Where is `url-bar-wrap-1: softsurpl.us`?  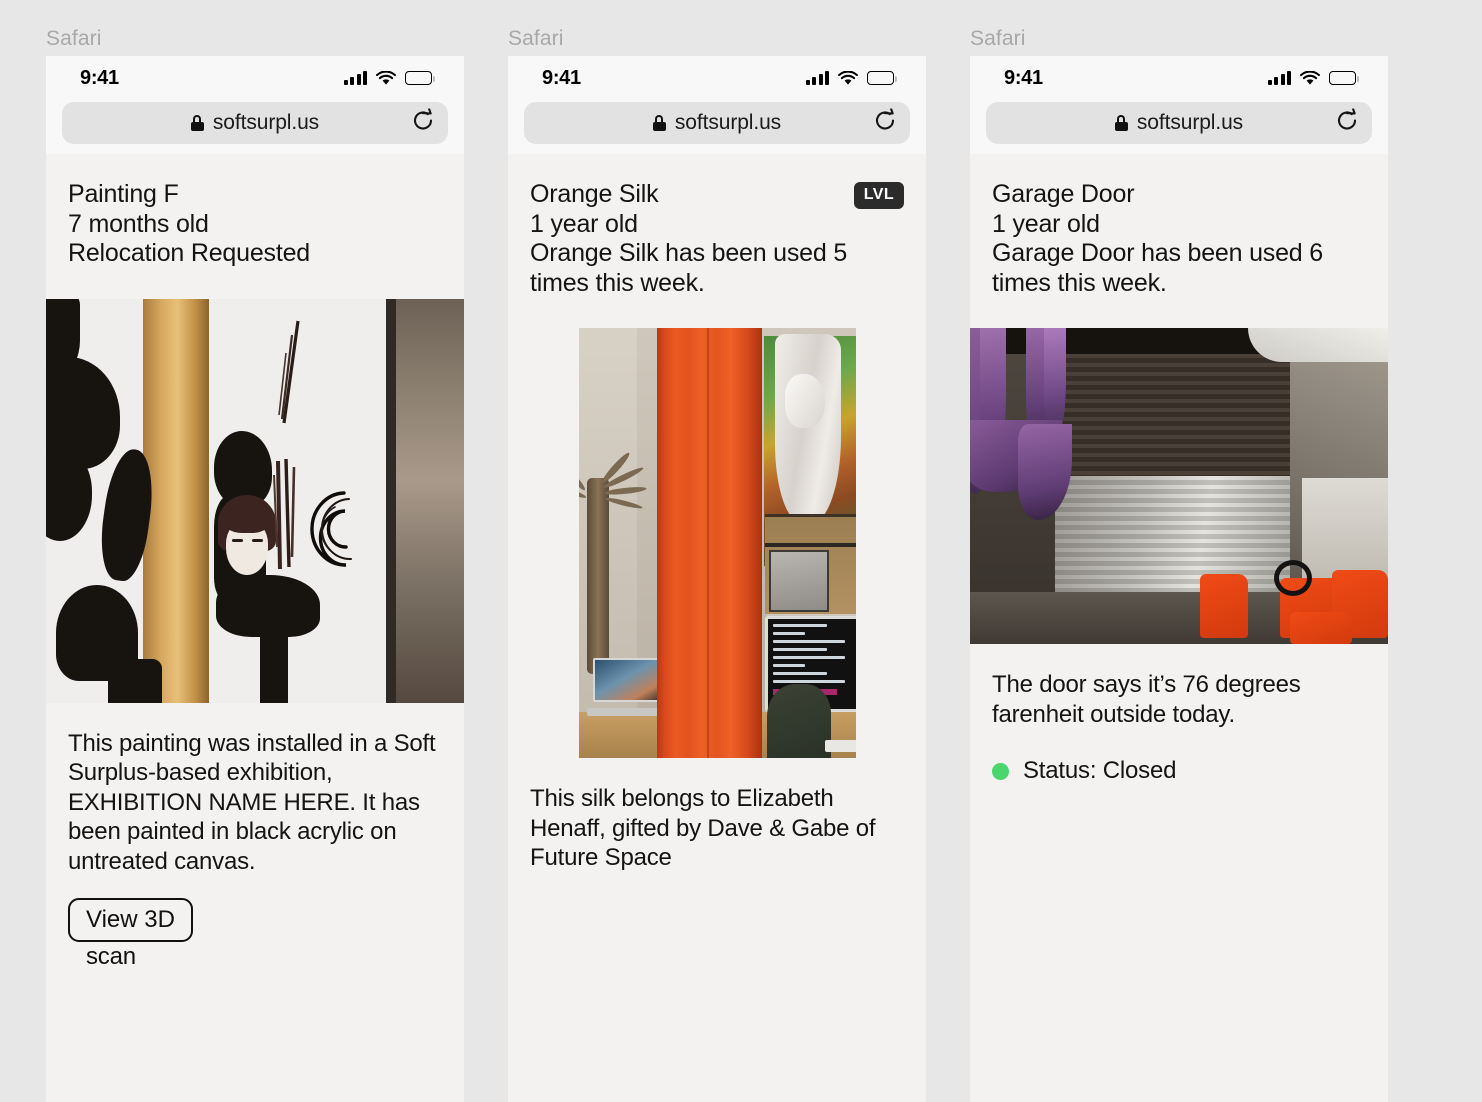 url-bar-wrap-1: softsurpl.us is located at coordinates (255, 122).